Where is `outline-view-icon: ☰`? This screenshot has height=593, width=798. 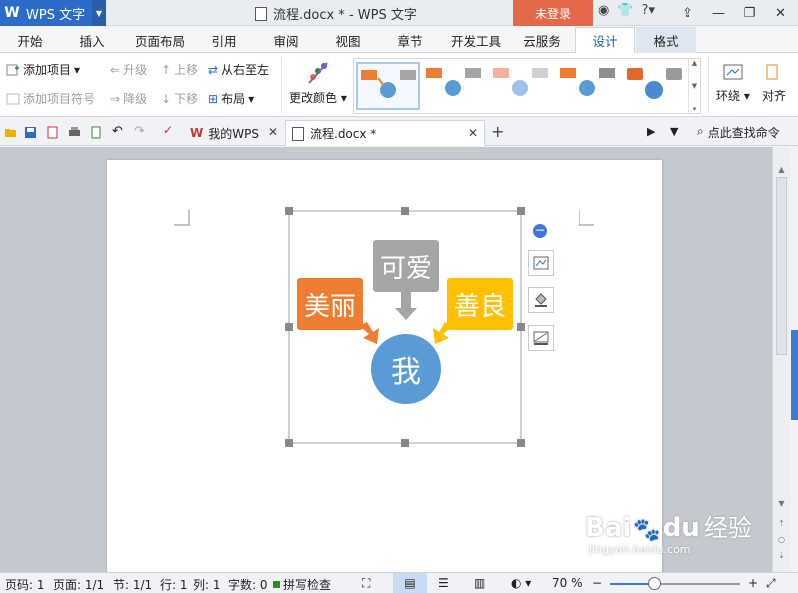 outline-view-icon: ☰ is located at coordinates (443, 583).